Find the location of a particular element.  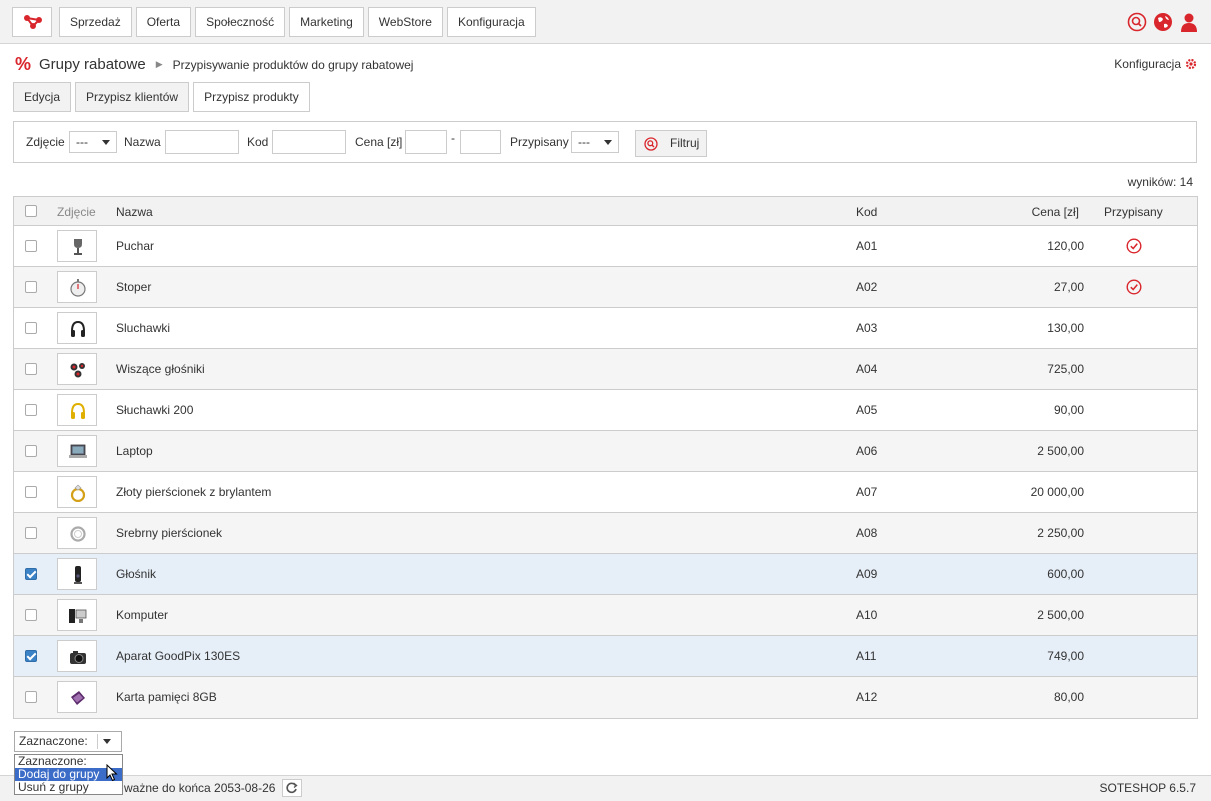

filter-cena-to-input is located at coordinates (480, 142).